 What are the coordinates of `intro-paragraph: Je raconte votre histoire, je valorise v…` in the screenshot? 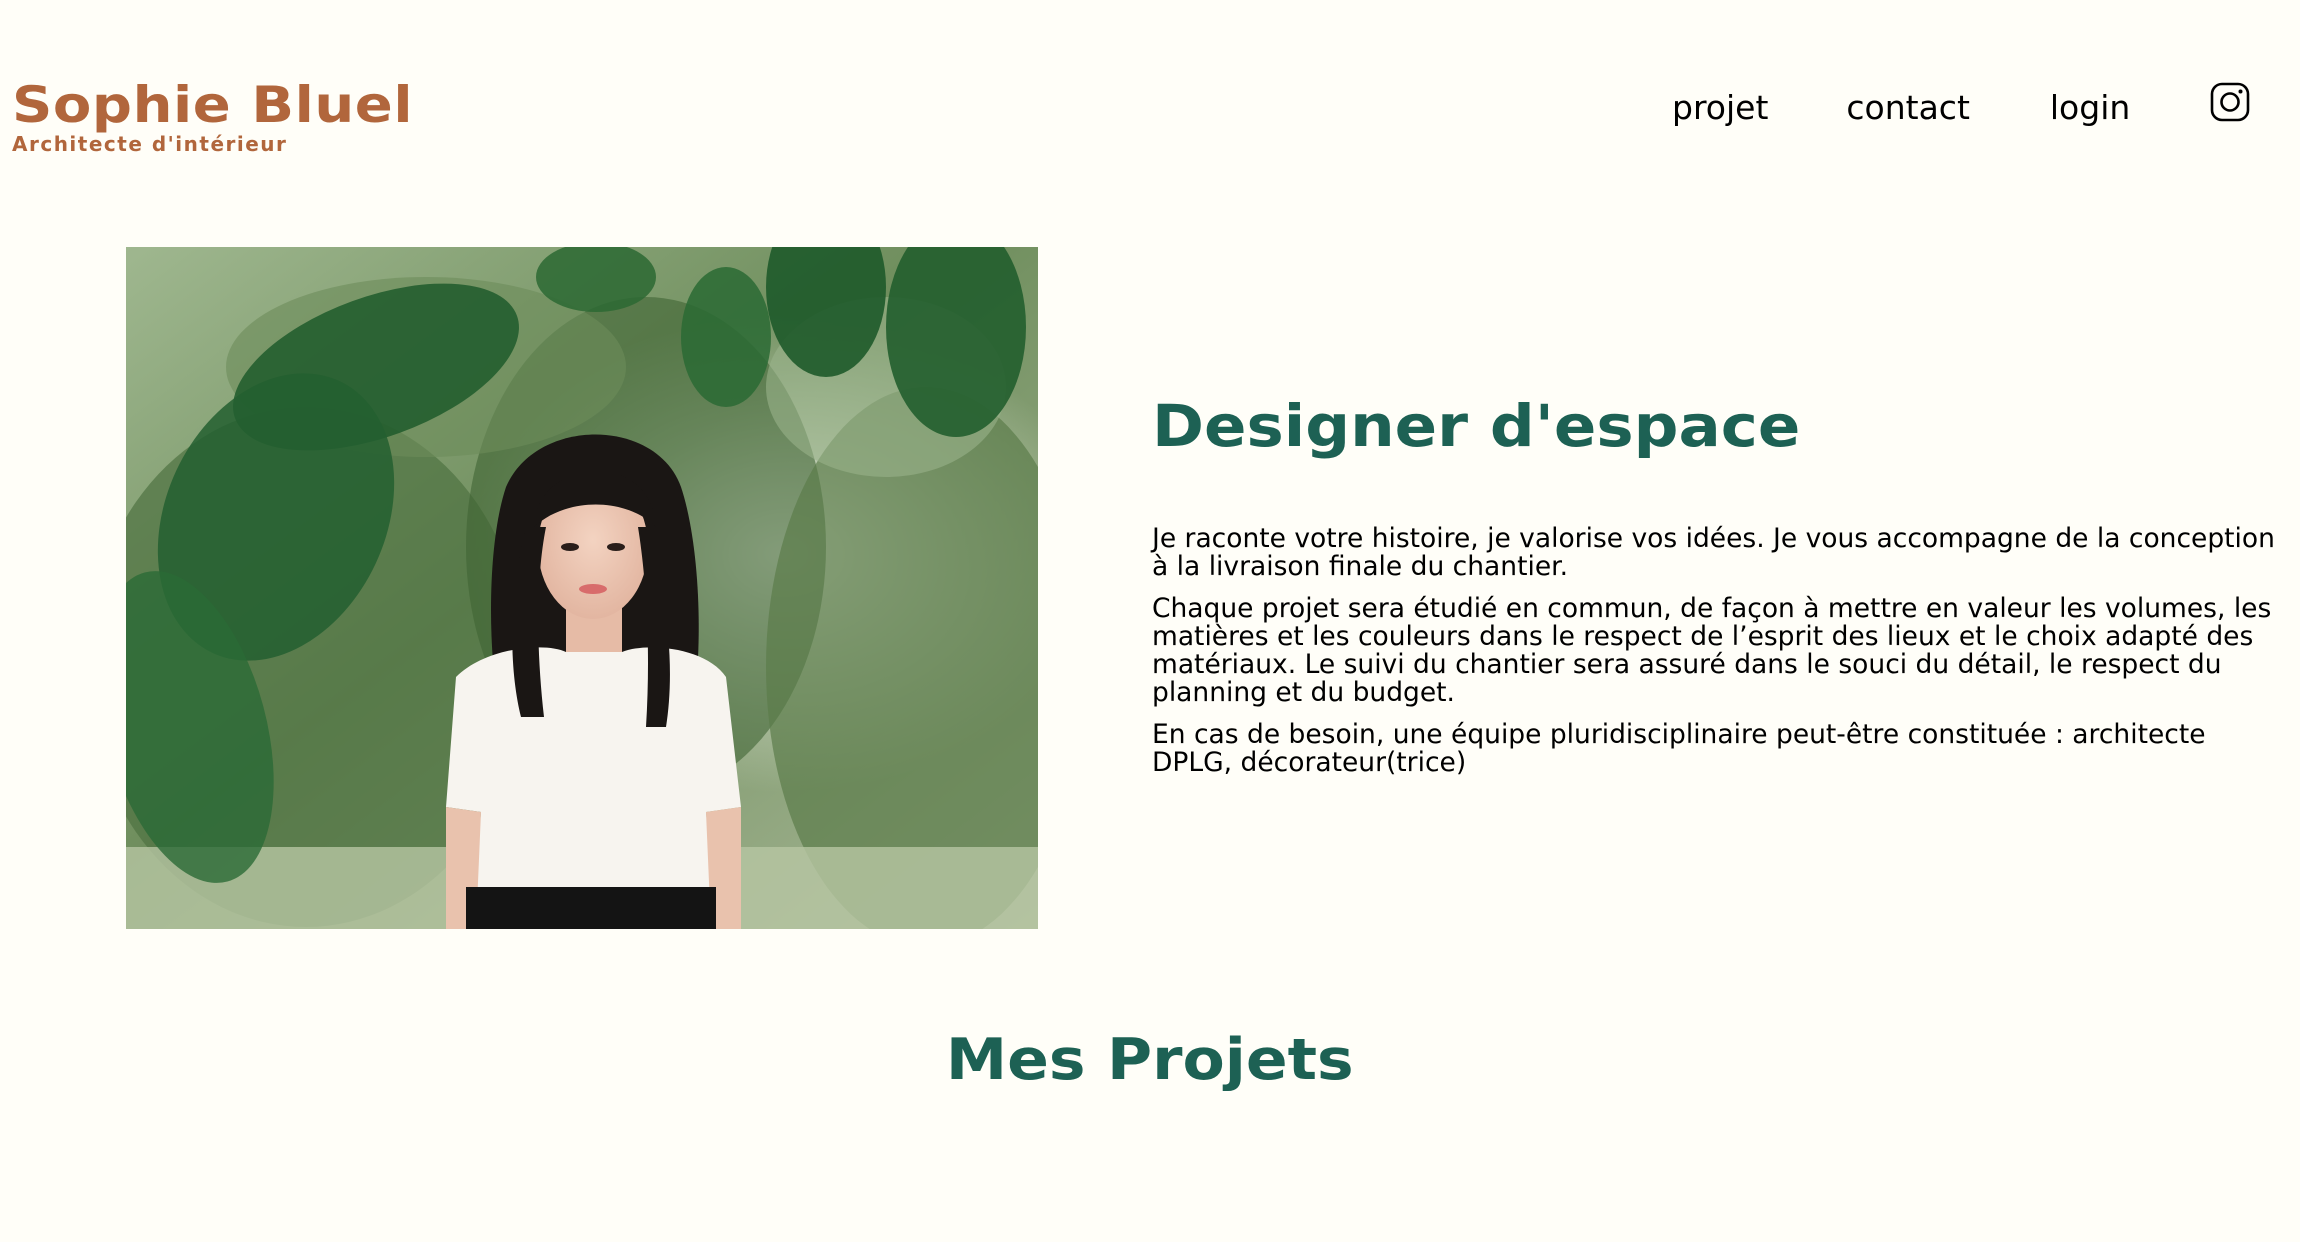 It's located at (1713, 552).